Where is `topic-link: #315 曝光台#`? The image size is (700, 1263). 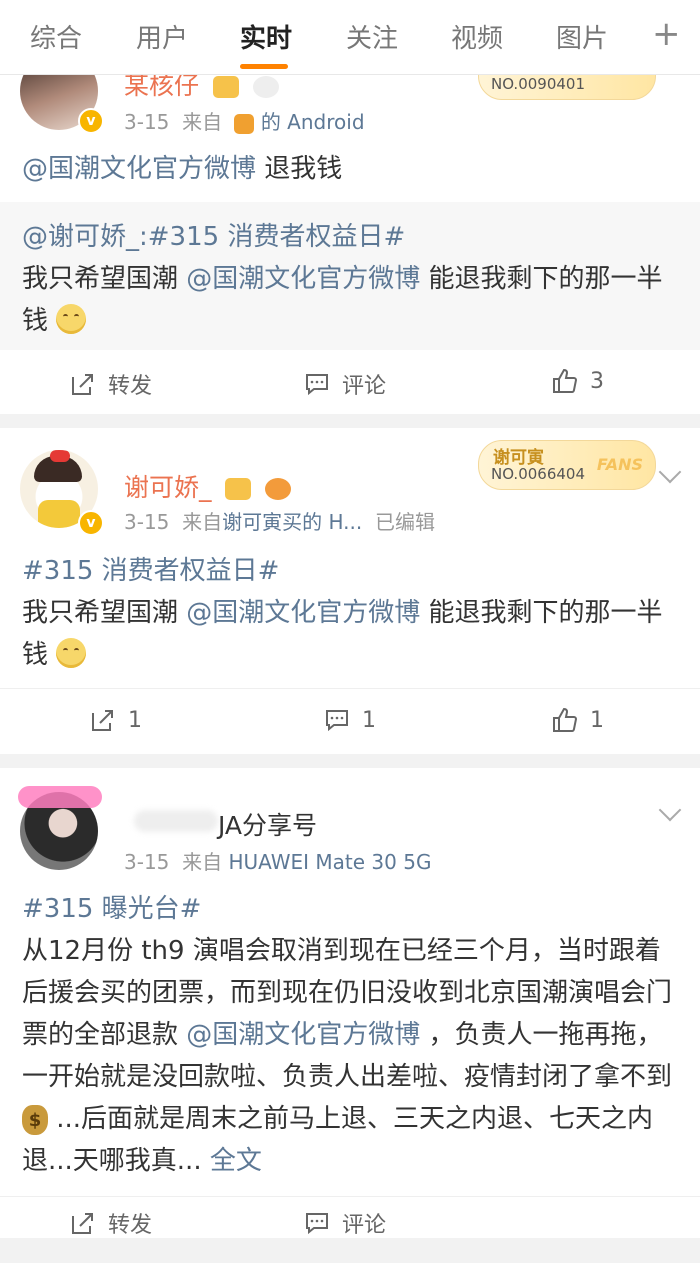
topic-link: #315 曝光台# is located at coordinates (111, 909).